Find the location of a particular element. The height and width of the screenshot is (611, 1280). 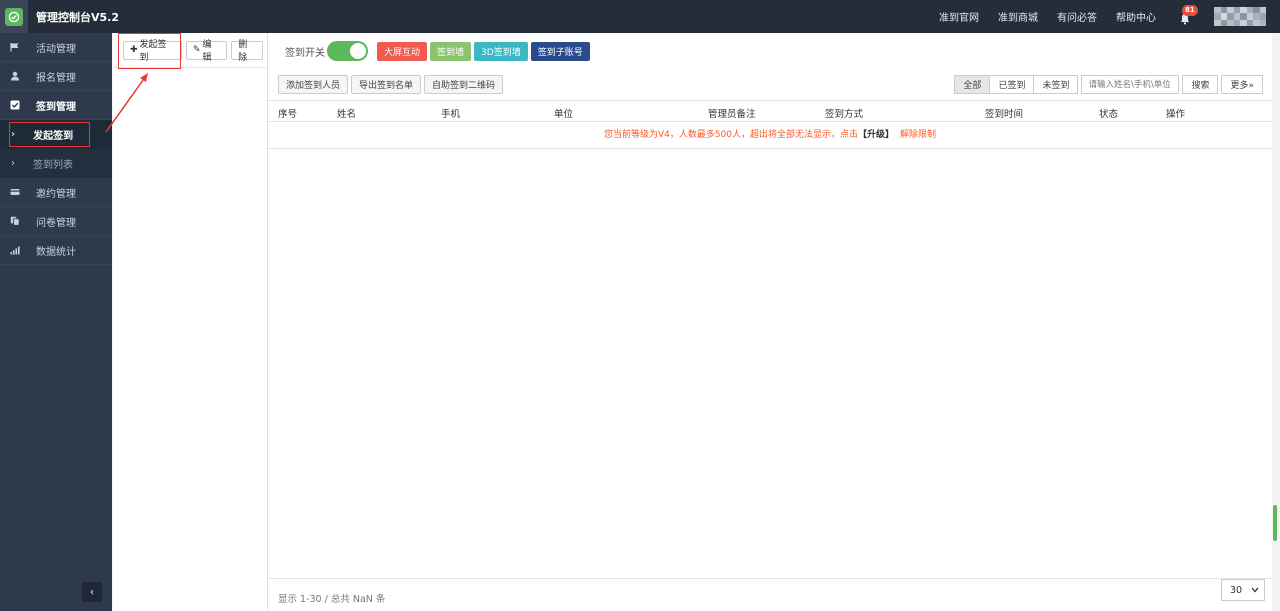

signal-icon is located at coordinates (15, 250).